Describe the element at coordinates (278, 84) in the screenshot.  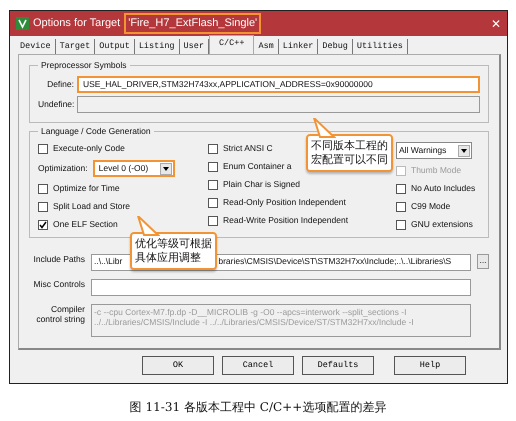
I see `input-field: USE_HAL_DRIVER,STM32H743xx,APPLICATION_ADDRESS=0x90000000` at that location.